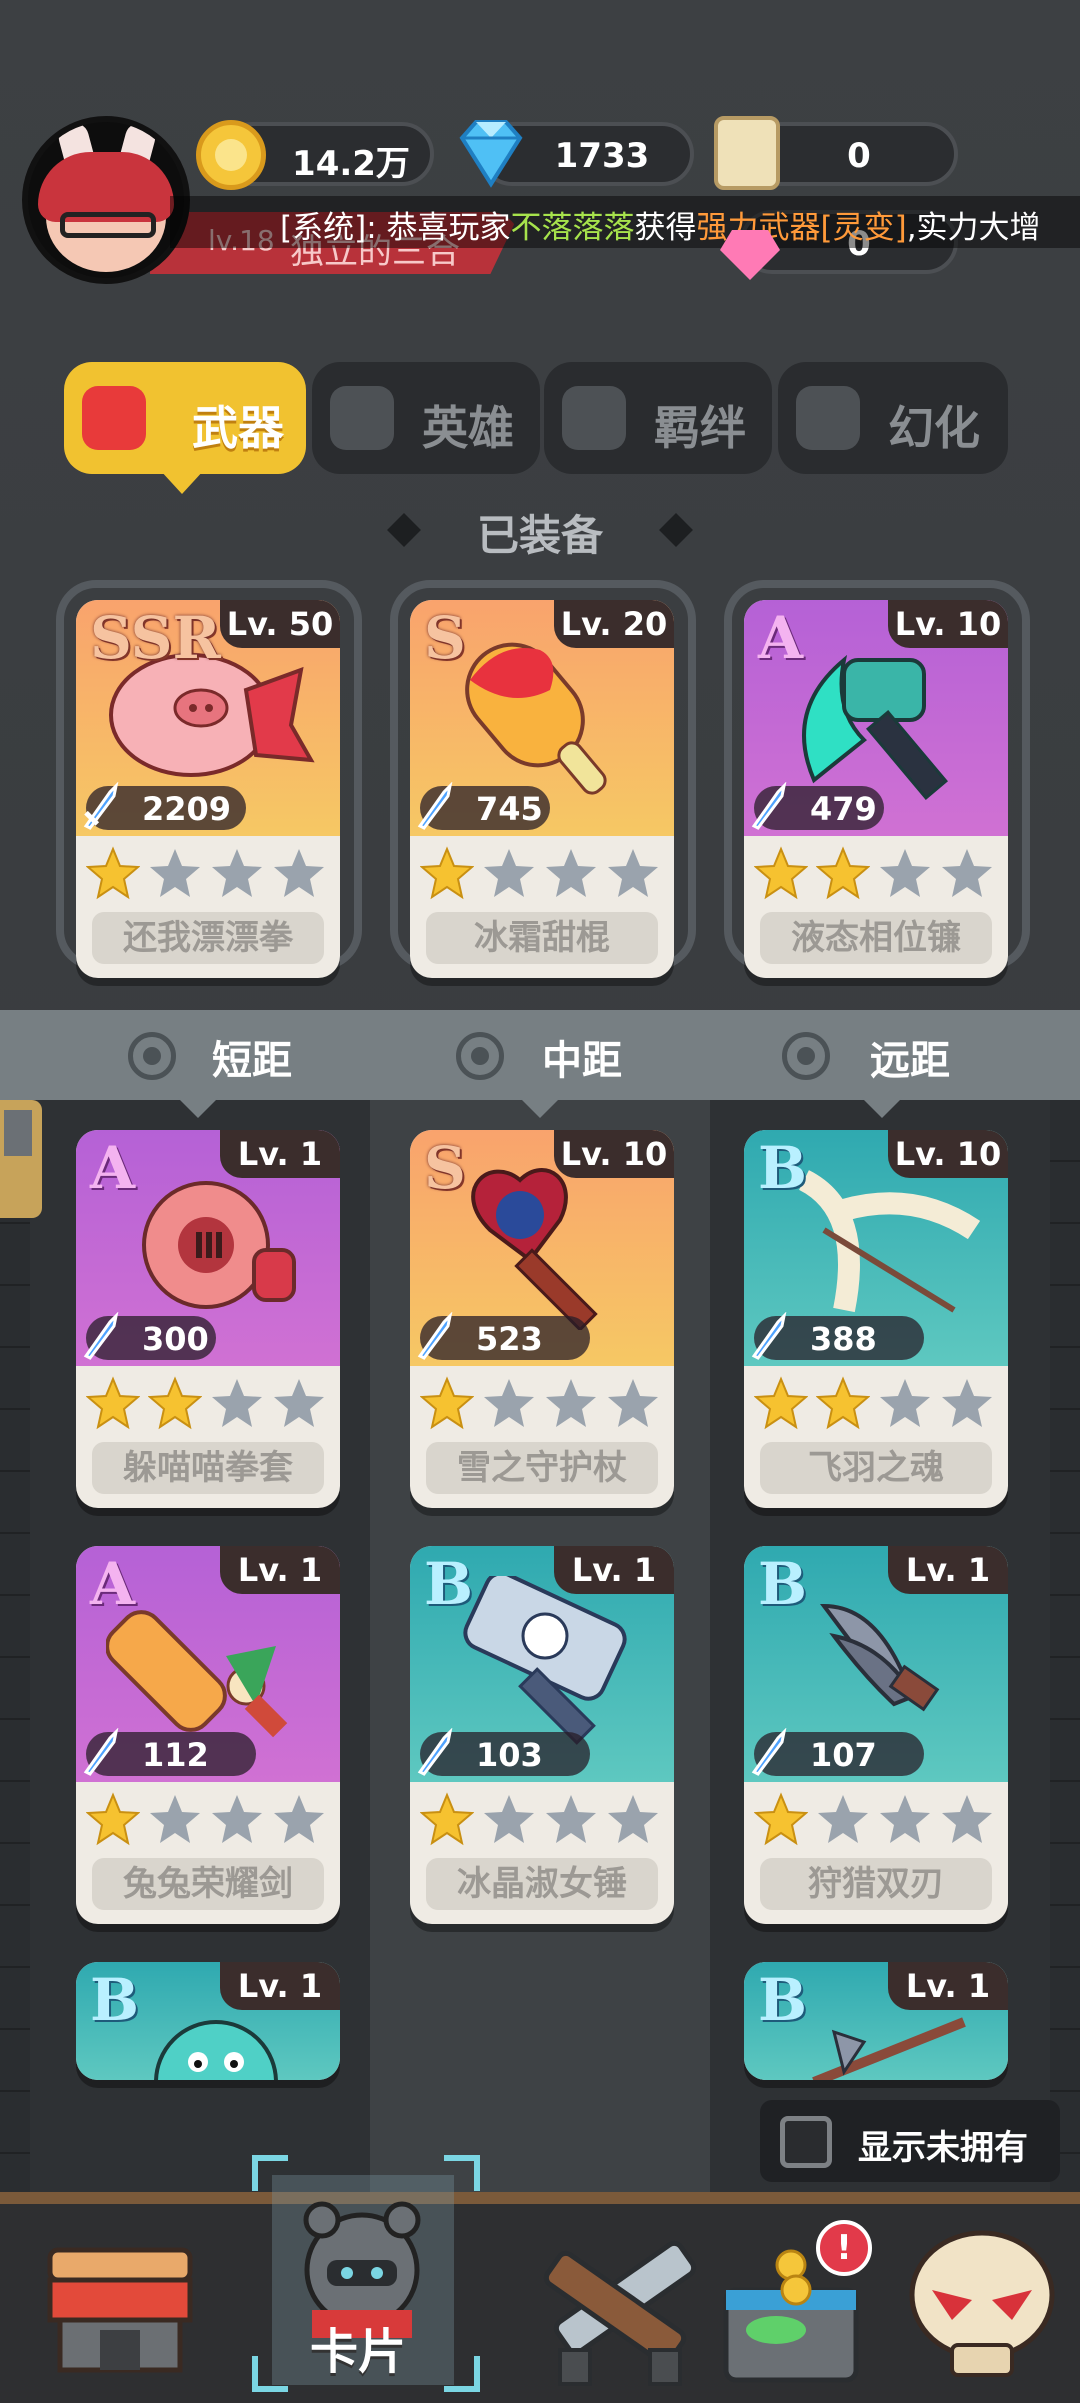 This screenshot has width=1080, height=2403. I want to click on long-range-label: 远距, so click(910, 1061).